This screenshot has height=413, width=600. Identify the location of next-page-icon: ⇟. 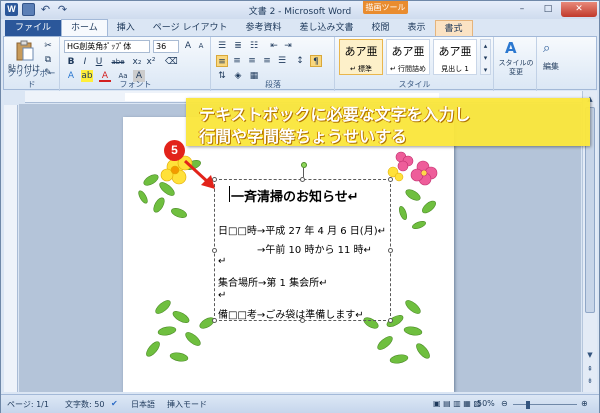
(590, 381).